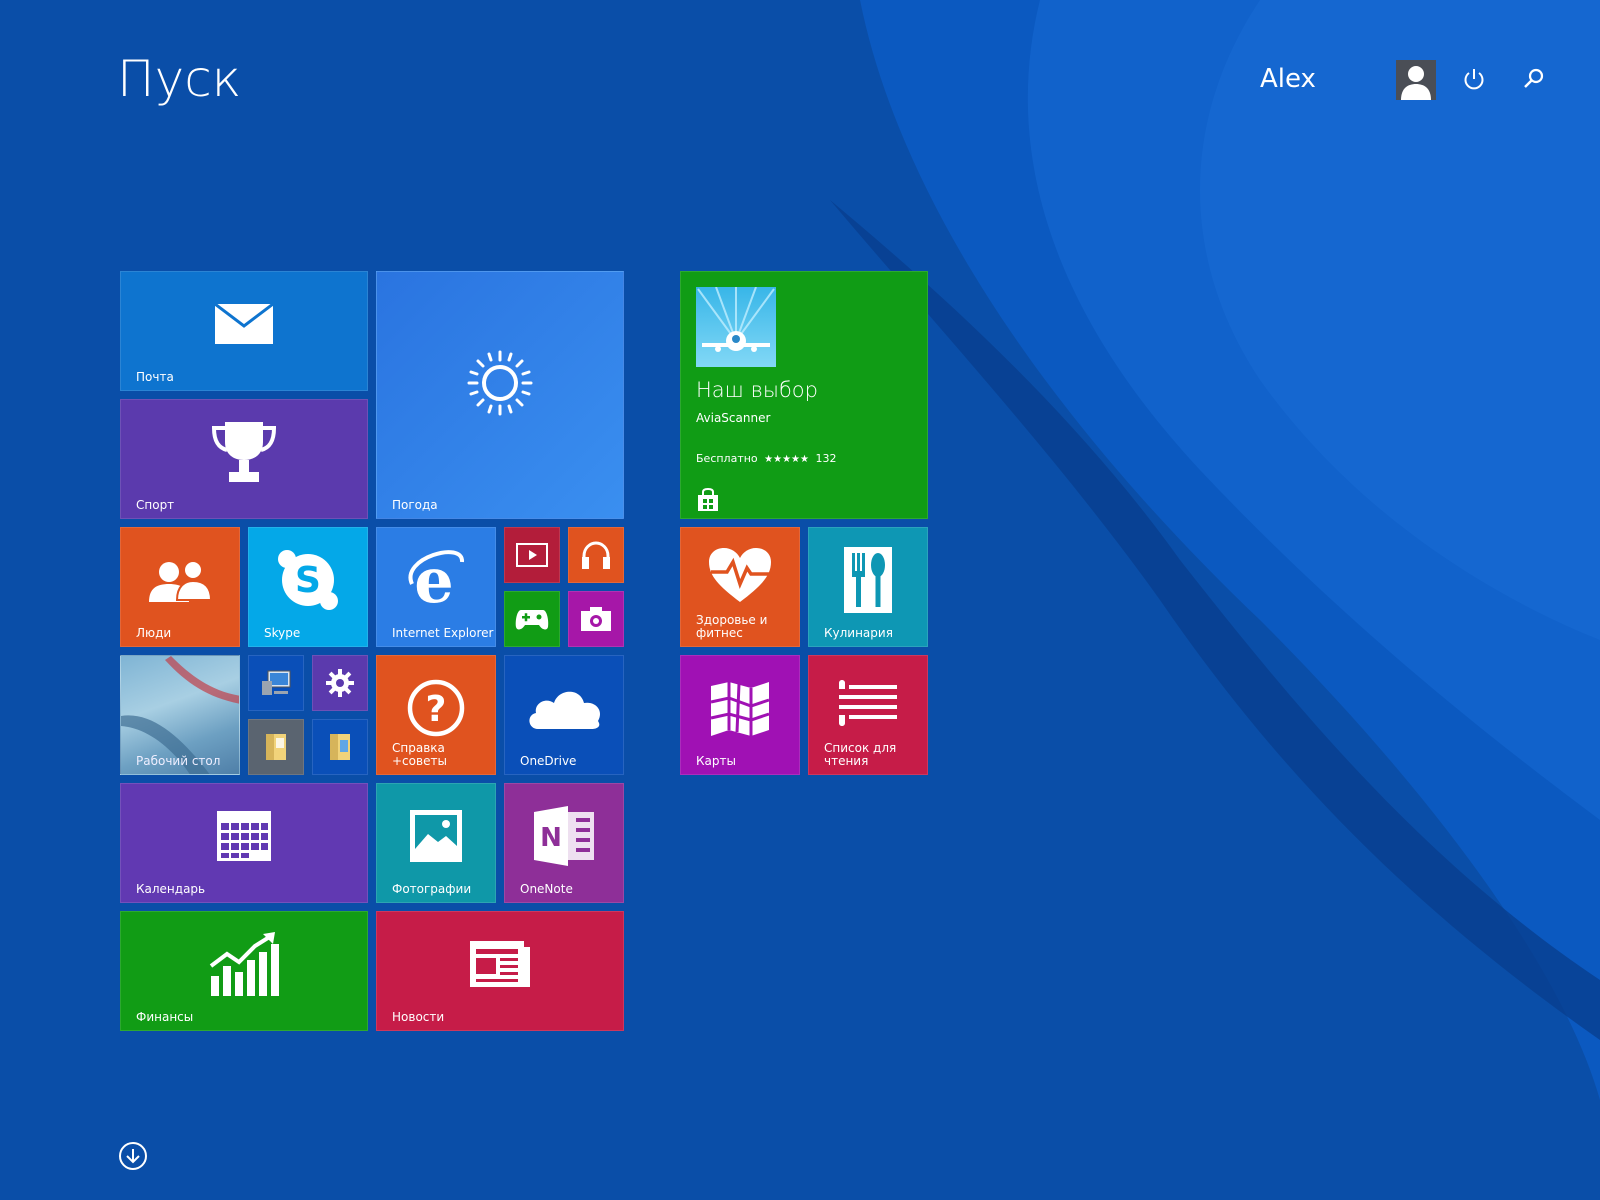 Image resolution: width=1600 pixels, height=1200 pixels. What do you see at coordinates (1288, 79) in the screenshot?
I see `user-name: Alex` at bounding box center [1288, 79].